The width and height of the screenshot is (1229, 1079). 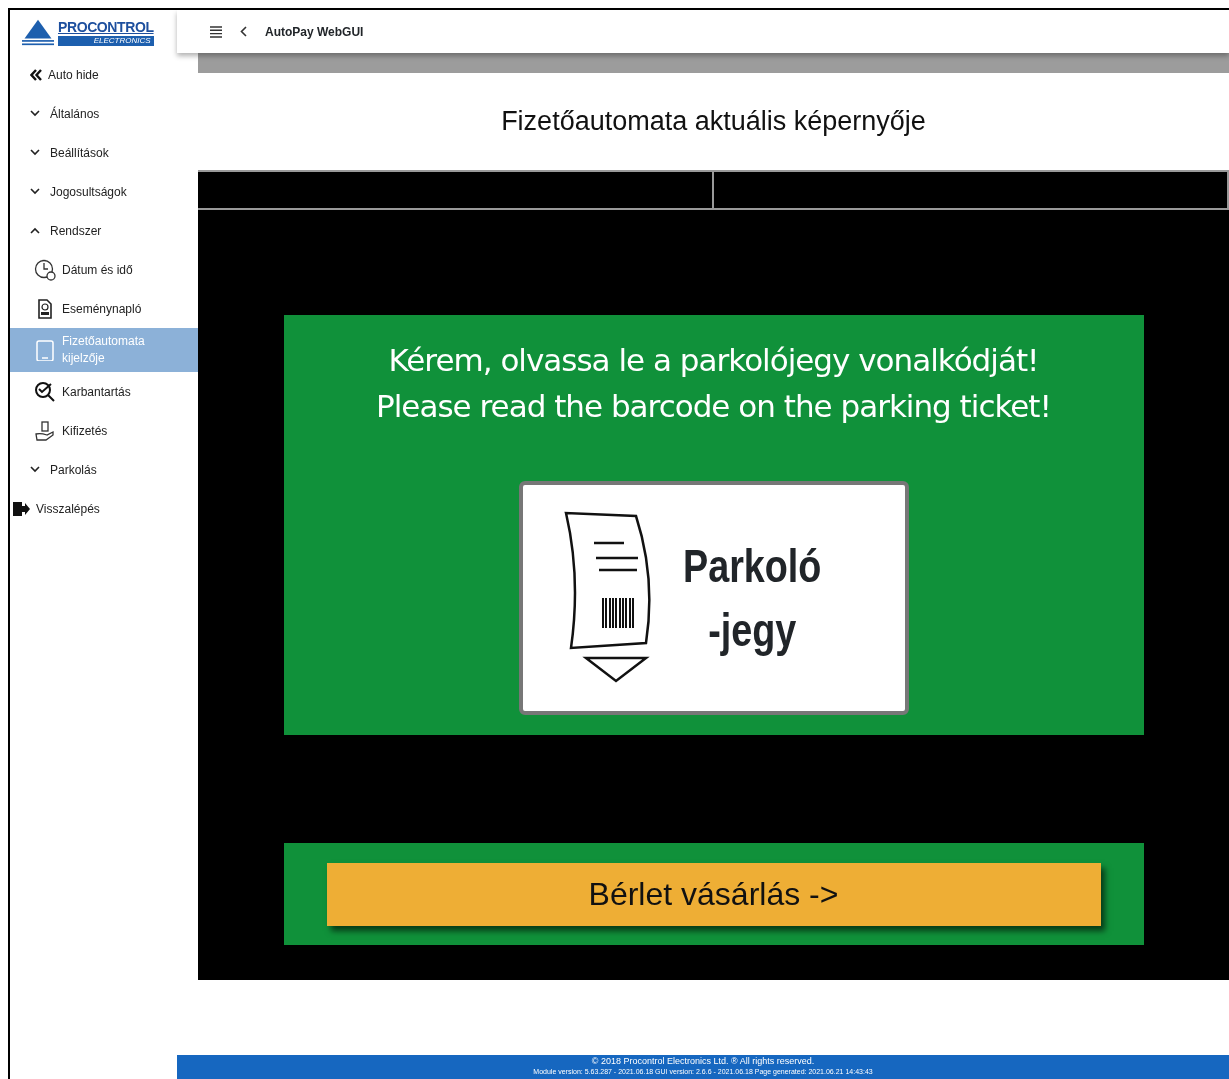 What do you see at coordinates (104, 113) in the screenshot?
I see `sidebar-group: Általános` at bounding box center [104, 113].